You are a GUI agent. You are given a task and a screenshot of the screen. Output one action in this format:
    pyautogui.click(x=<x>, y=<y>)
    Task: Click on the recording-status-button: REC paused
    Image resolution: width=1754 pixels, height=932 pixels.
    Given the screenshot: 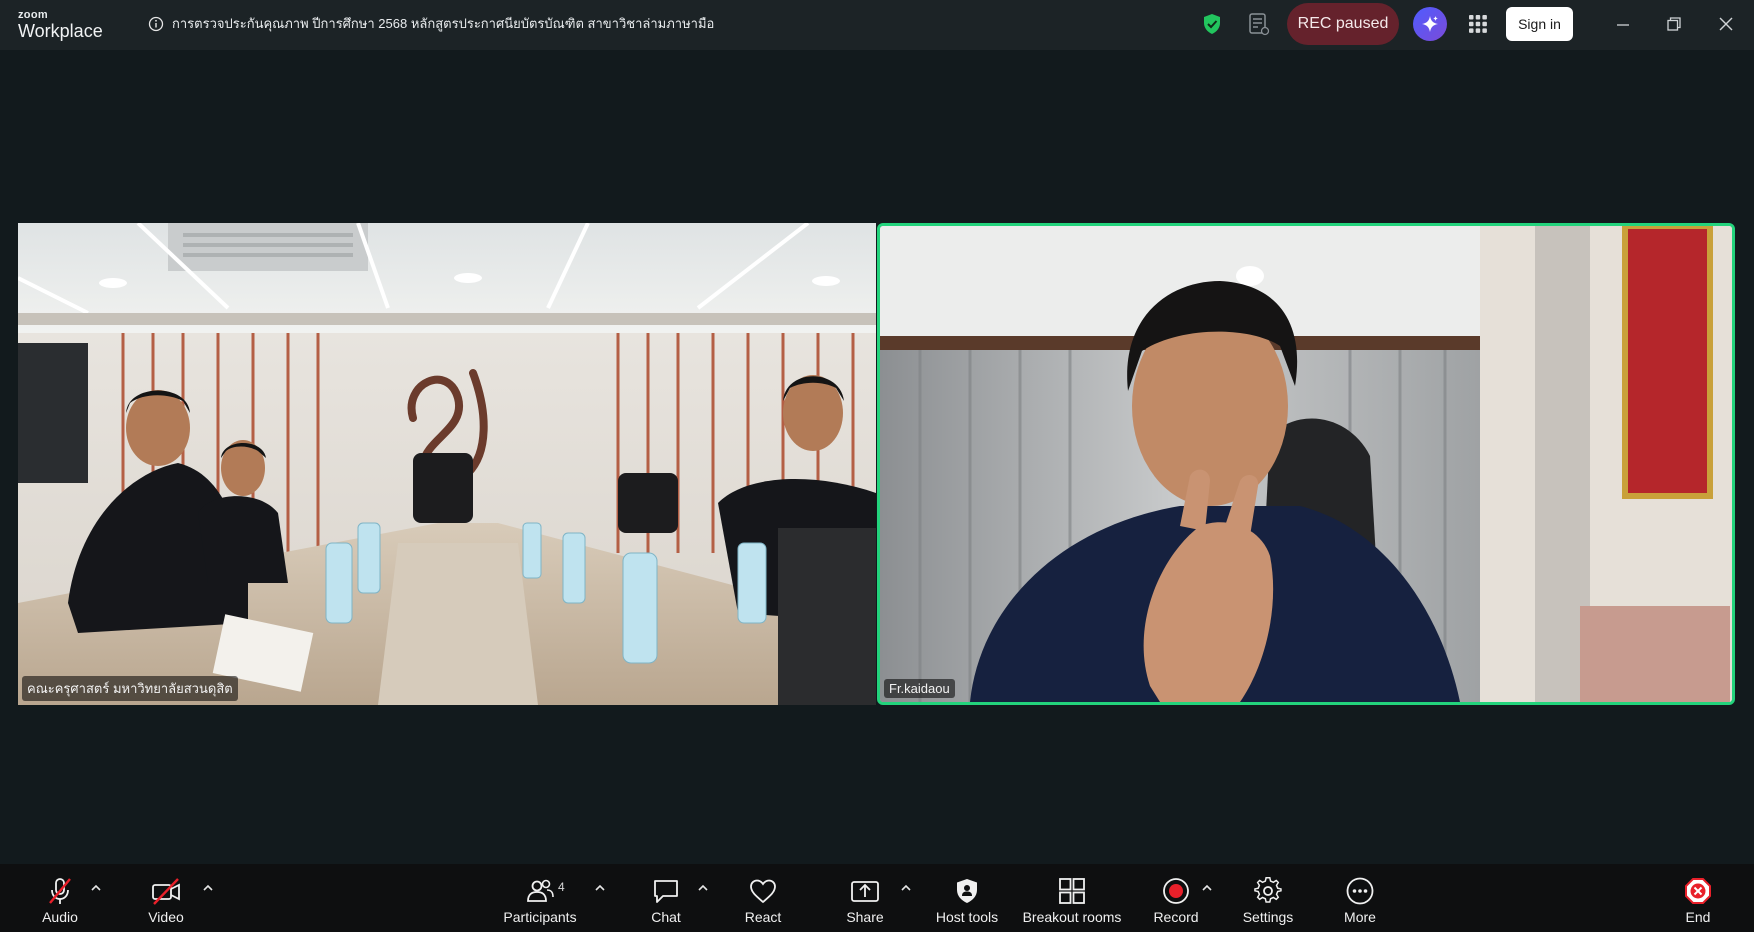 What is the action you would take?
    pyautogui.click(x=1343, y=24)
    